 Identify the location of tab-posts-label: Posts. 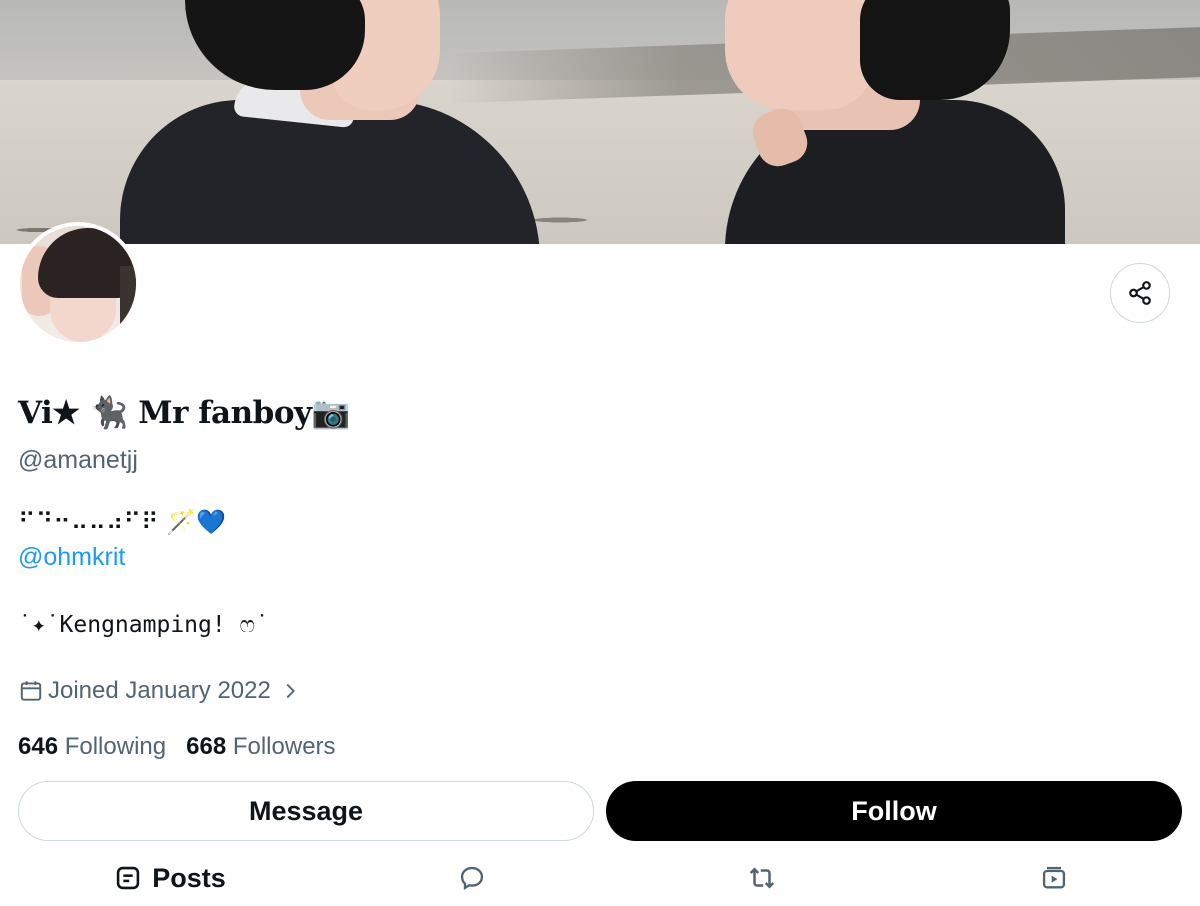
(189, 877).